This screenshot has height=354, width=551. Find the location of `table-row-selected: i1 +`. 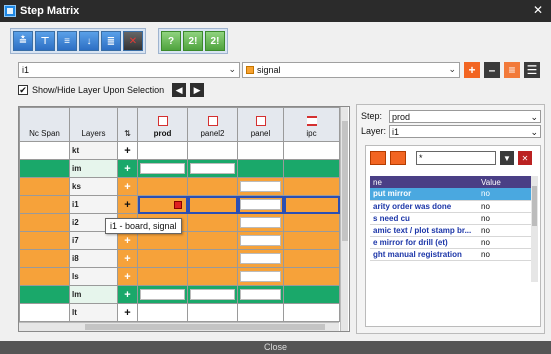

table-row-selected: i1 + is located at coordinates (179, 204).